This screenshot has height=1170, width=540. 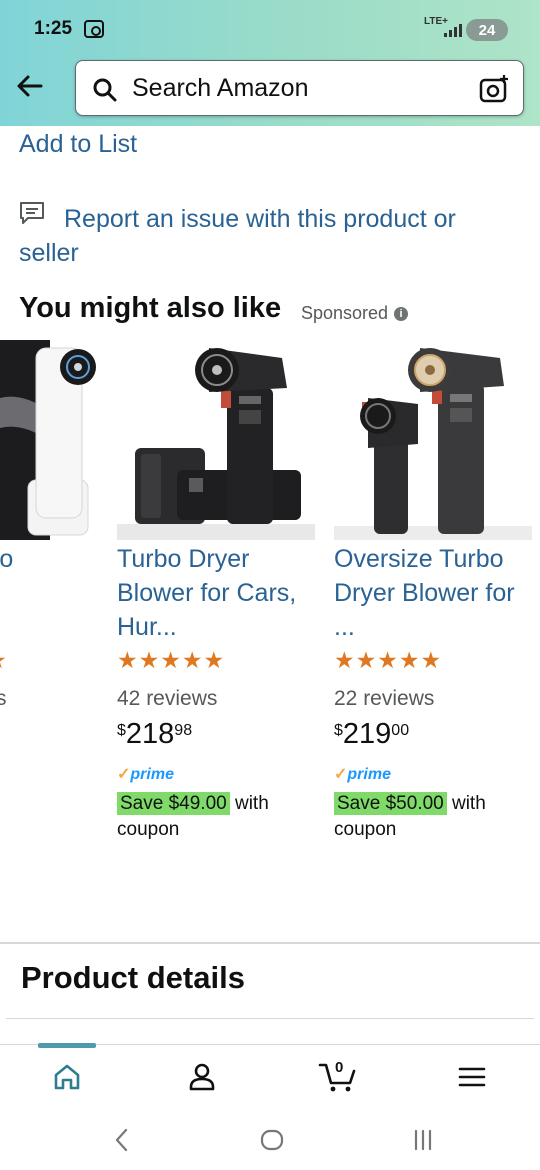 I want to click on menu-icon, so click(x=472, y=1077).